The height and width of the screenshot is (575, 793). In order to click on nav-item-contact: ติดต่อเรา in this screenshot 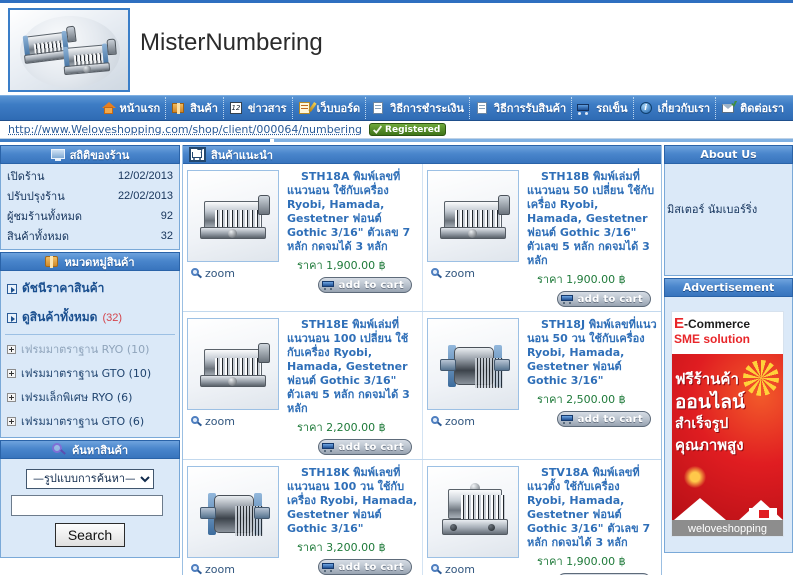, I will do `click(752, 108)`.